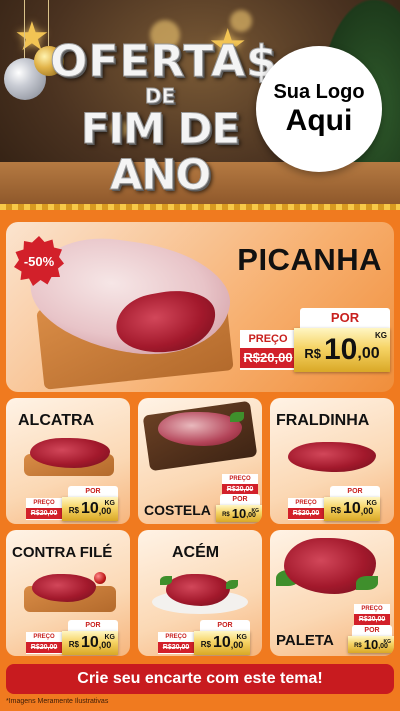  I want to click on product-name: CONTRA FILÉ, so click(62, 552).